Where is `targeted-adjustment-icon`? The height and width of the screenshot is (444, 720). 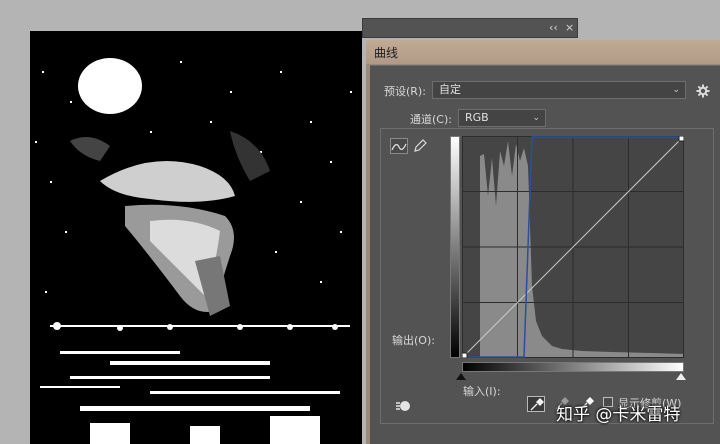 targeted-adjustment-icon is located at coordinates (403, 406).